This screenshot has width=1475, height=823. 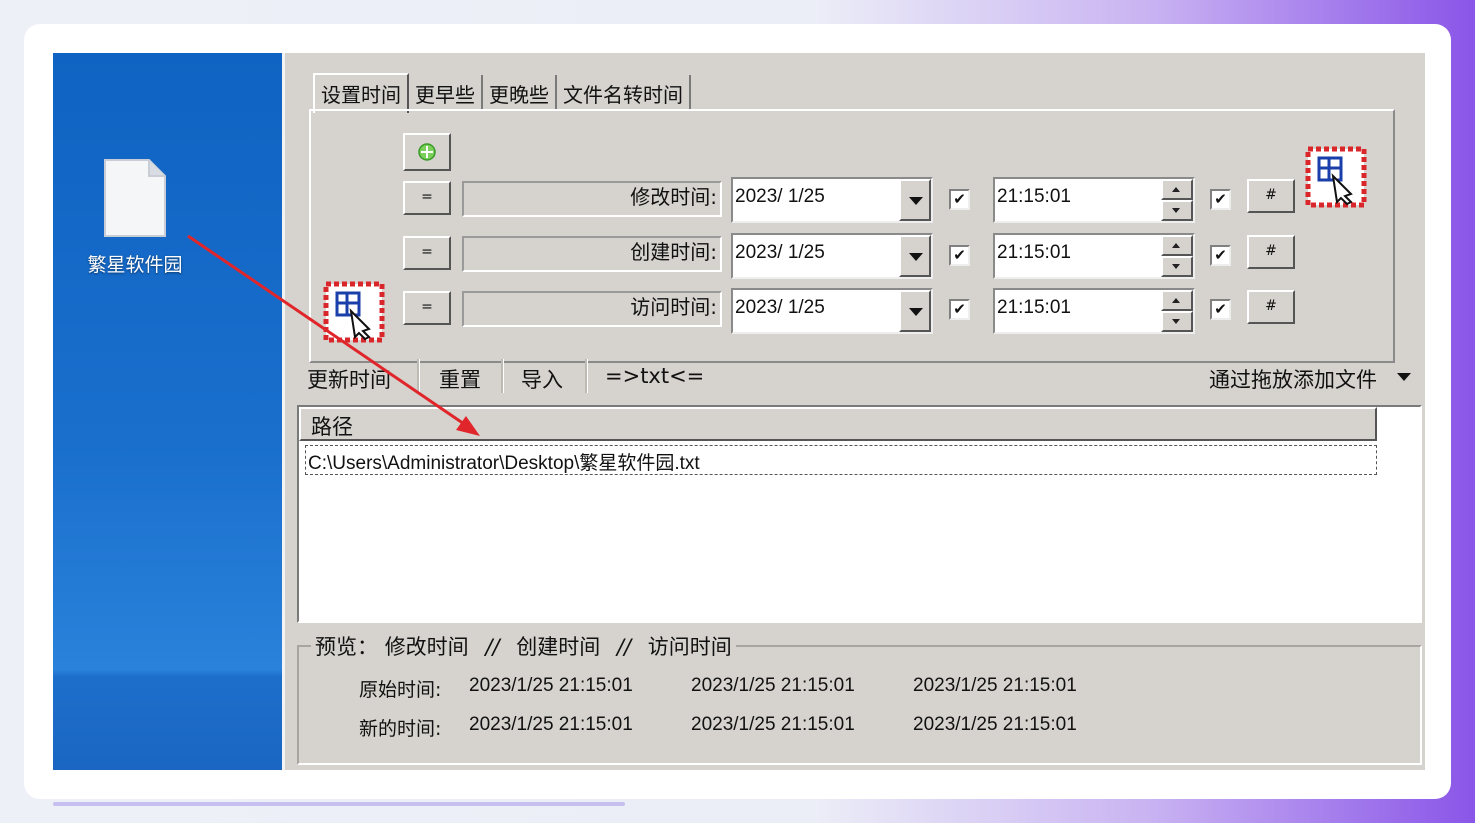 I want to click on tab-later: 更晚些, so click(x=520, y=92).